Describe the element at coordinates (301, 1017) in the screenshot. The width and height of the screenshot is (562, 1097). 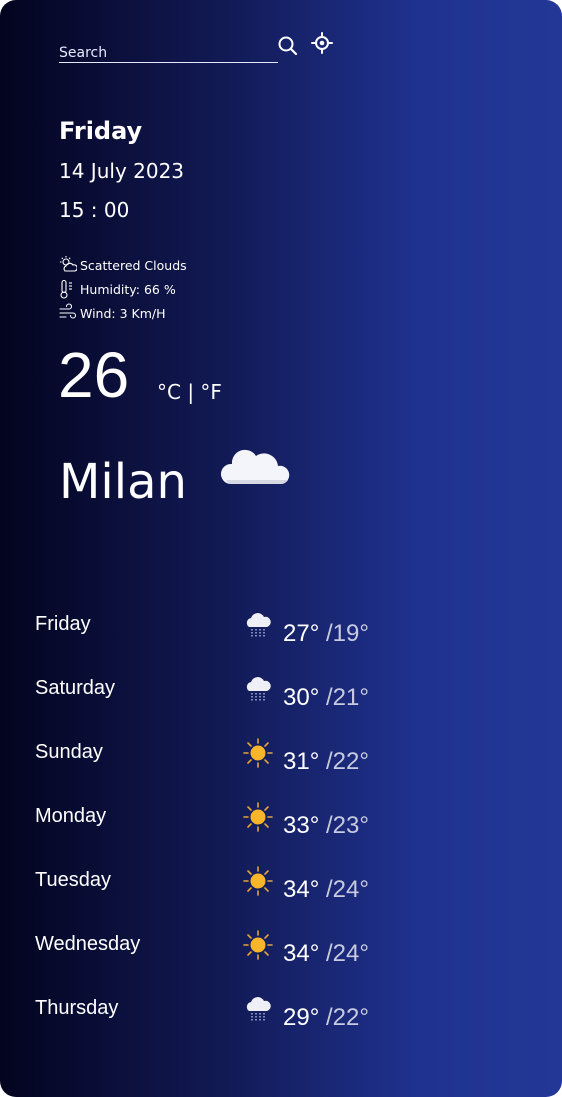
I see `forecast-high: 29°` at that location.